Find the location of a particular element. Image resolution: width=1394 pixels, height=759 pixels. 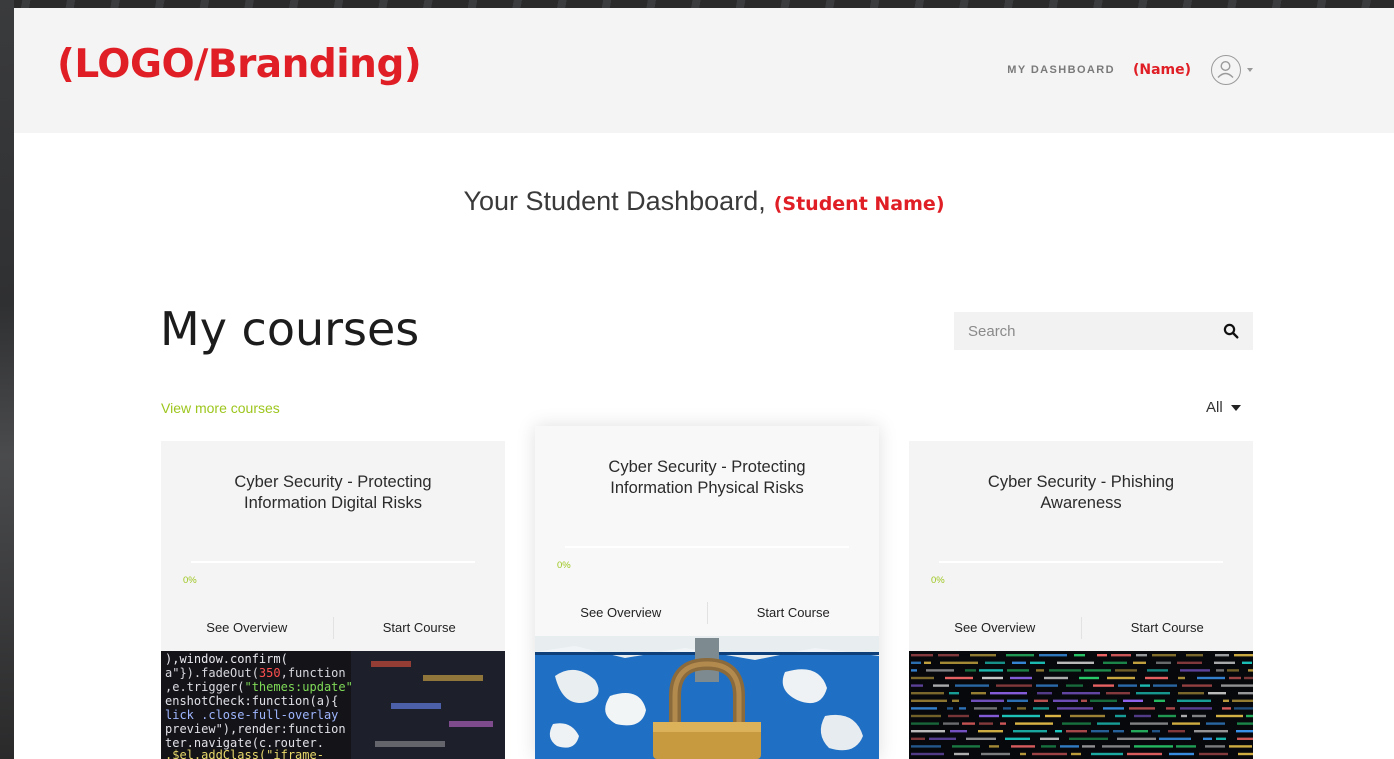

nav-my-dashboard-link: MY DASHBOARD is located at coordinates (1061, 70).